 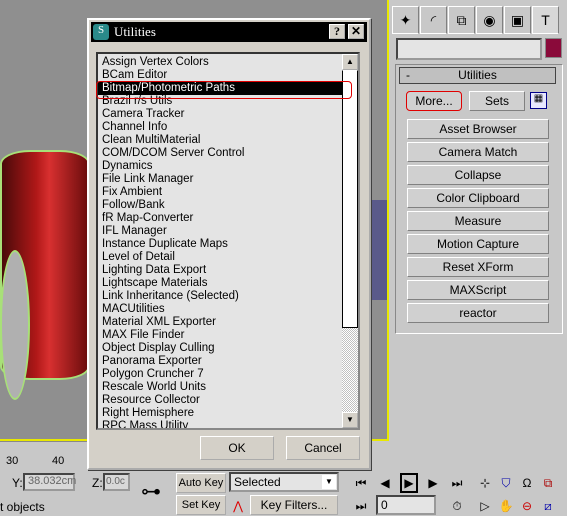 What do you see at coordinates (478, 198) in the screenshot?
I see `utility-button: Color Clipboard` at bounding box center [478, 198].